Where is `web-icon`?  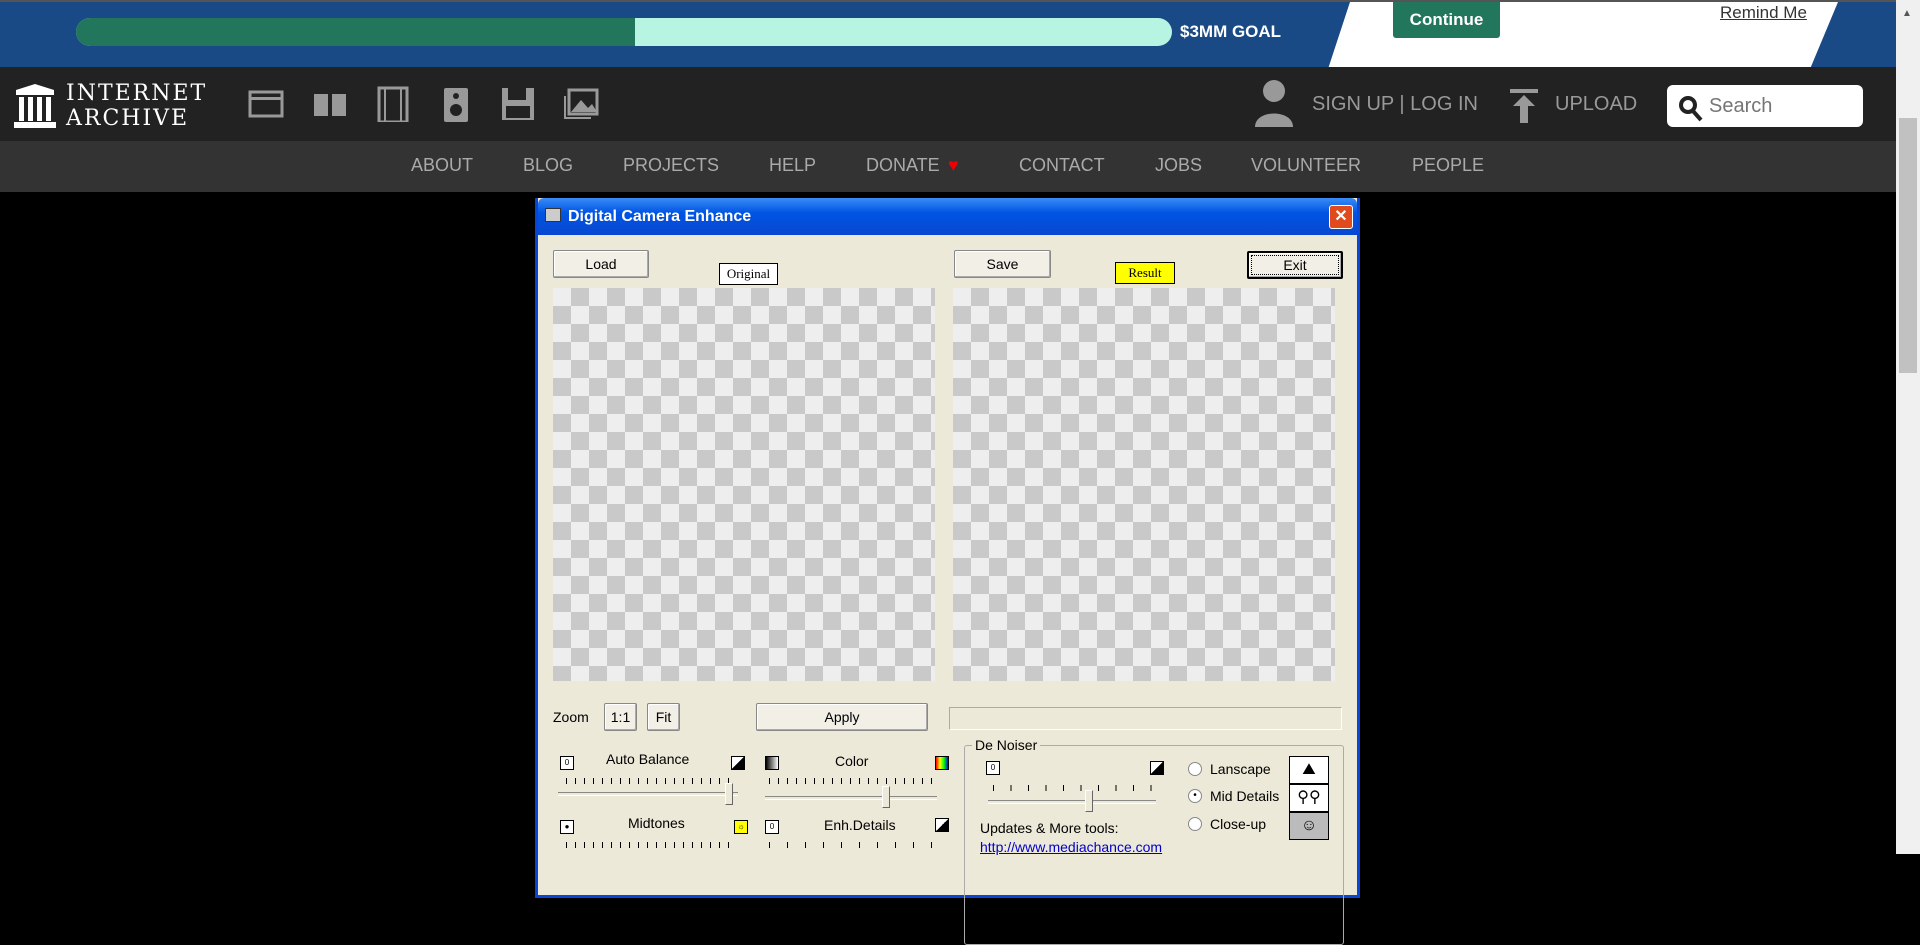
web-icon is located at coordinates (266, 104).